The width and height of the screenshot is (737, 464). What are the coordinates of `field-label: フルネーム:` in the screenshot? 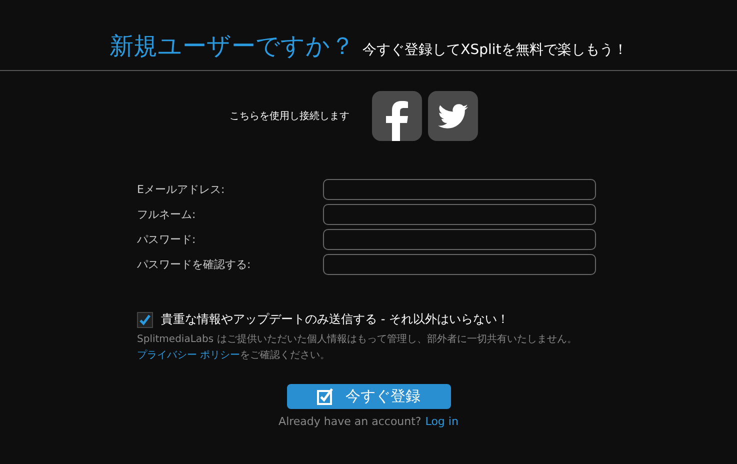 It's located at (167, 214).